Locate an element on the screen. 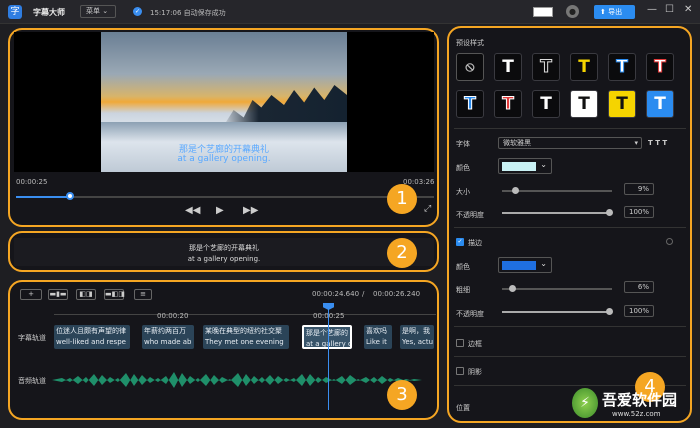 The height and width of the screenshot is (428, 700). minimize-icon: — is located at coordinates (652, 9).